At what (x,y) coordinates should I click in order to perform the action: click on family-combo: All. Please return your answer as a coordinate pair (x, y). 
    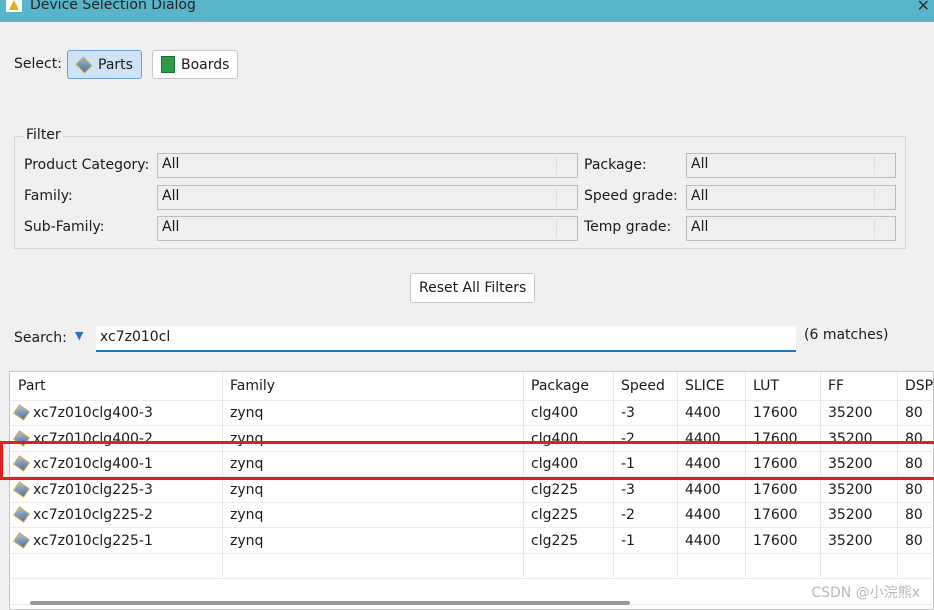
    Looking at the image, I should click on (367, 197).